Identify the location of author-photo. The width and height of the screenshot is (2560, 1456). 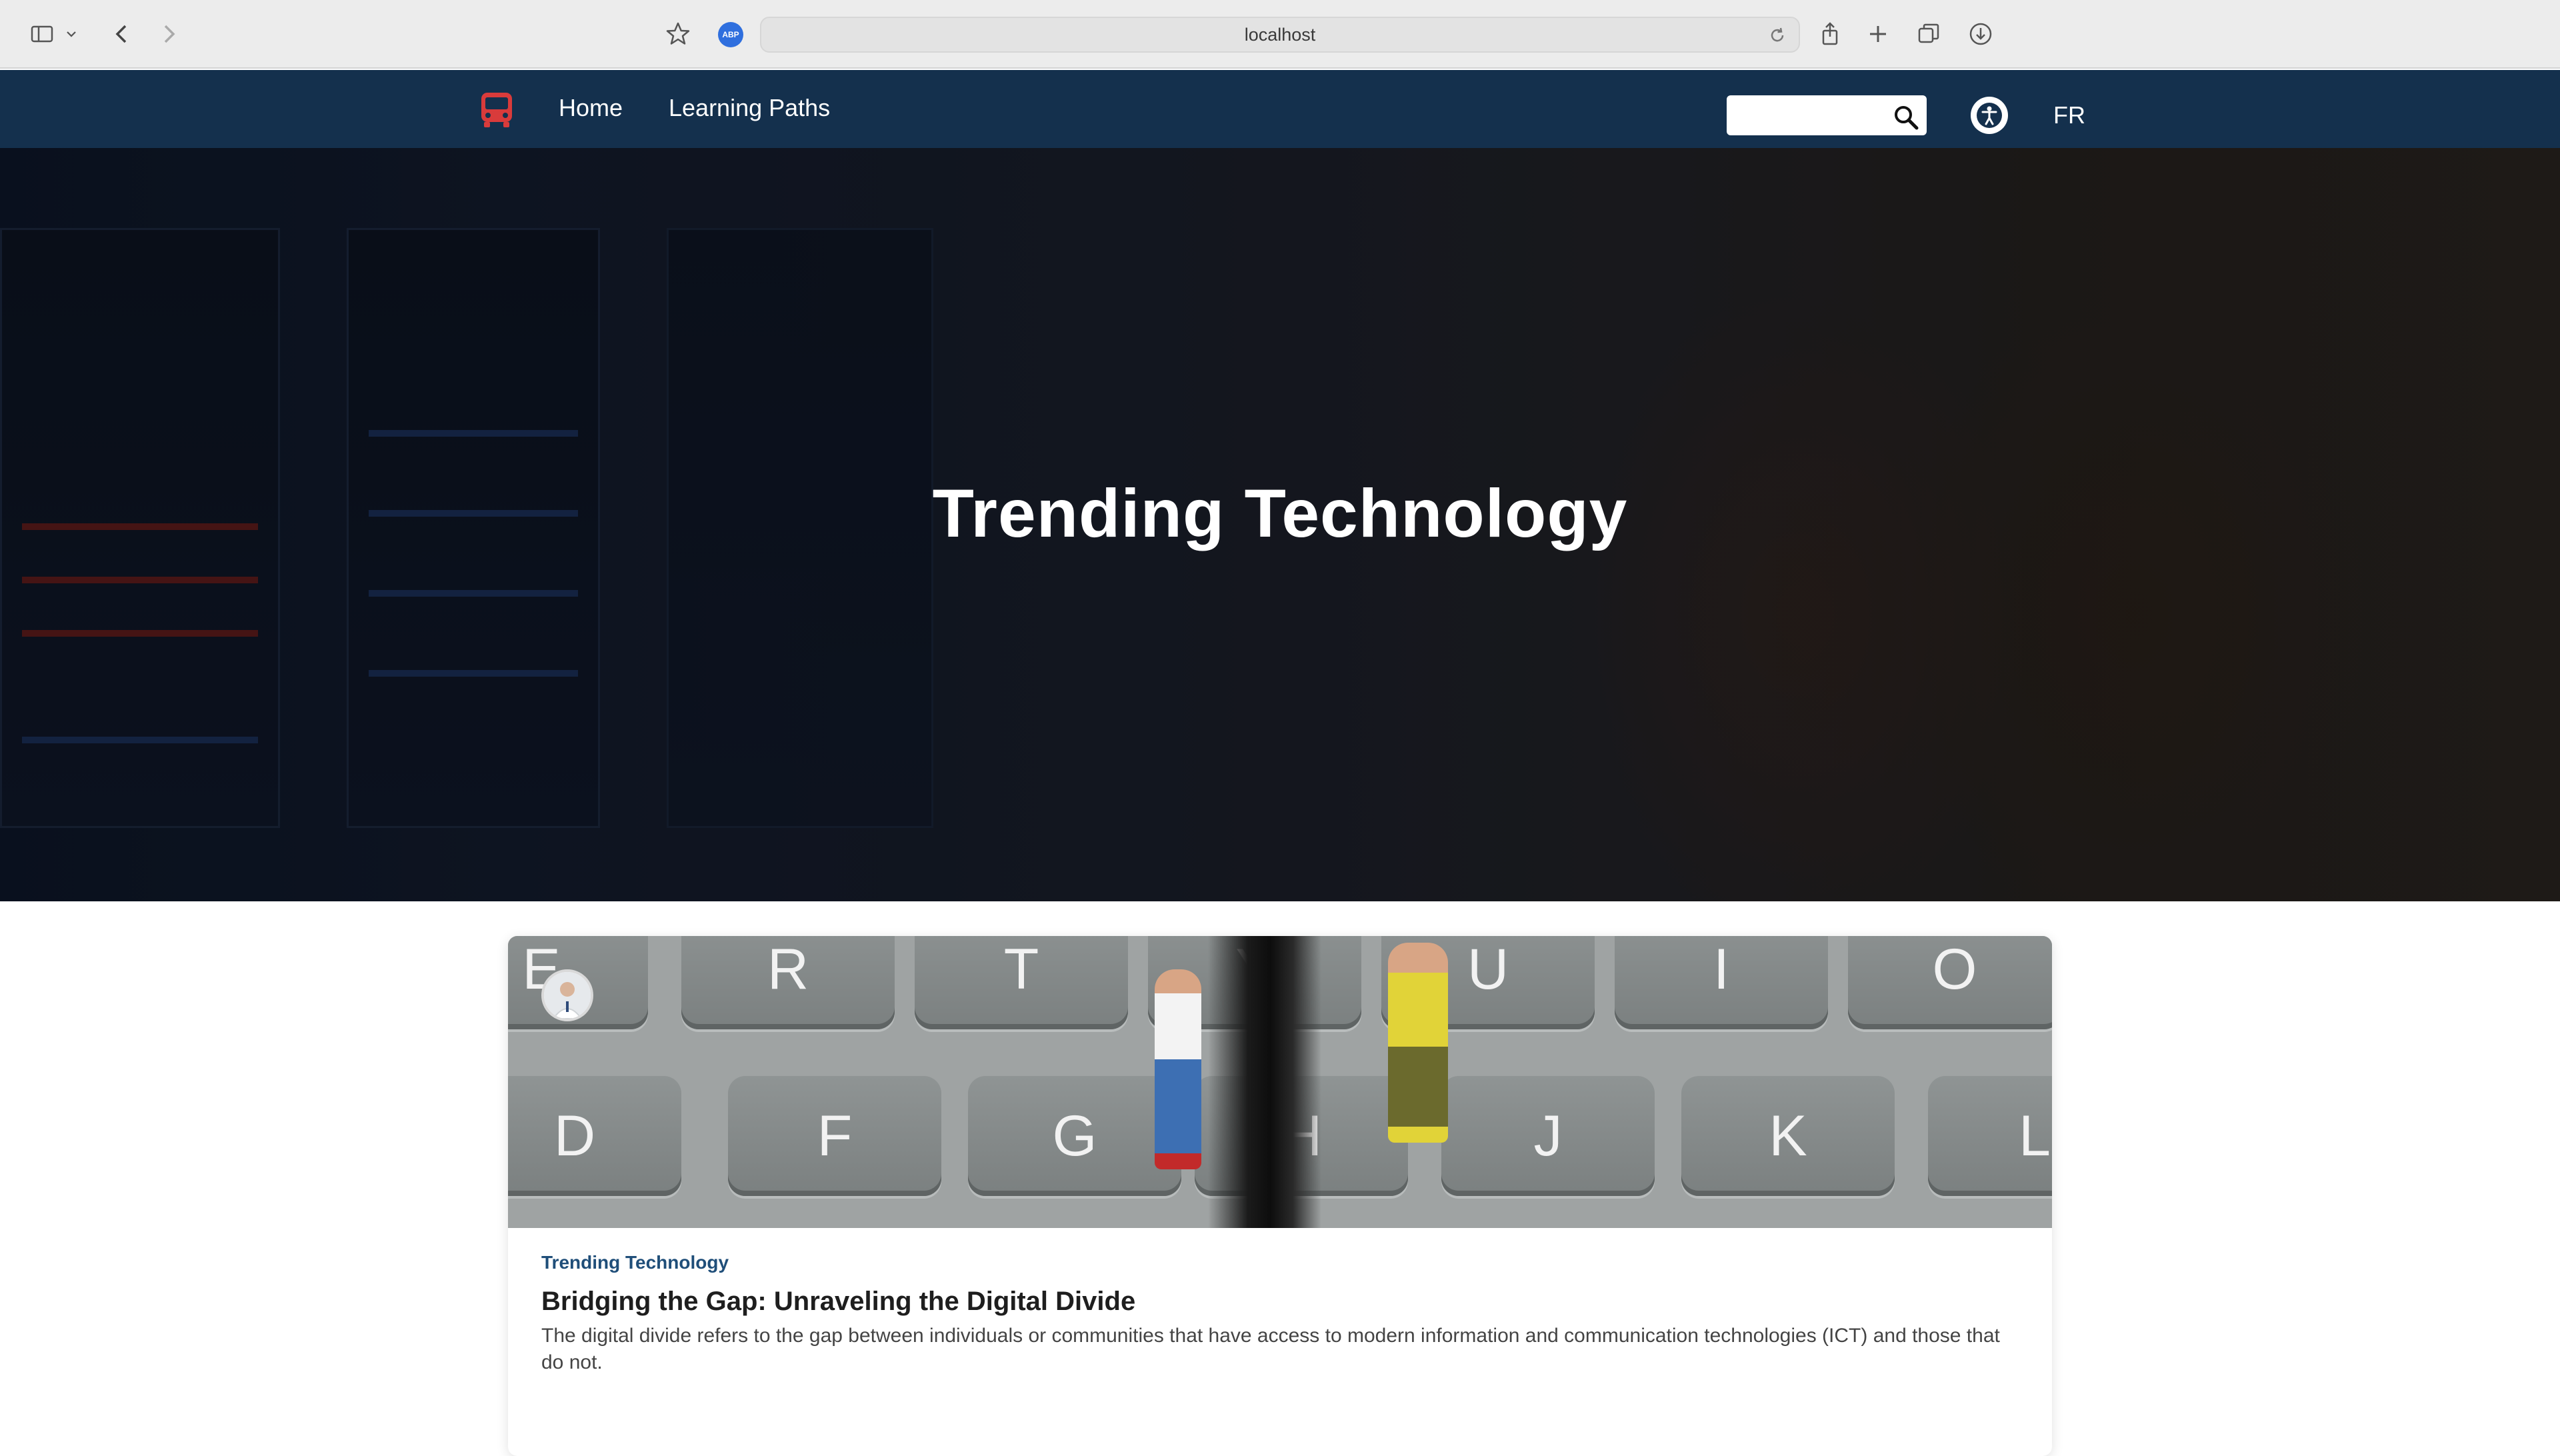
(567, 995).